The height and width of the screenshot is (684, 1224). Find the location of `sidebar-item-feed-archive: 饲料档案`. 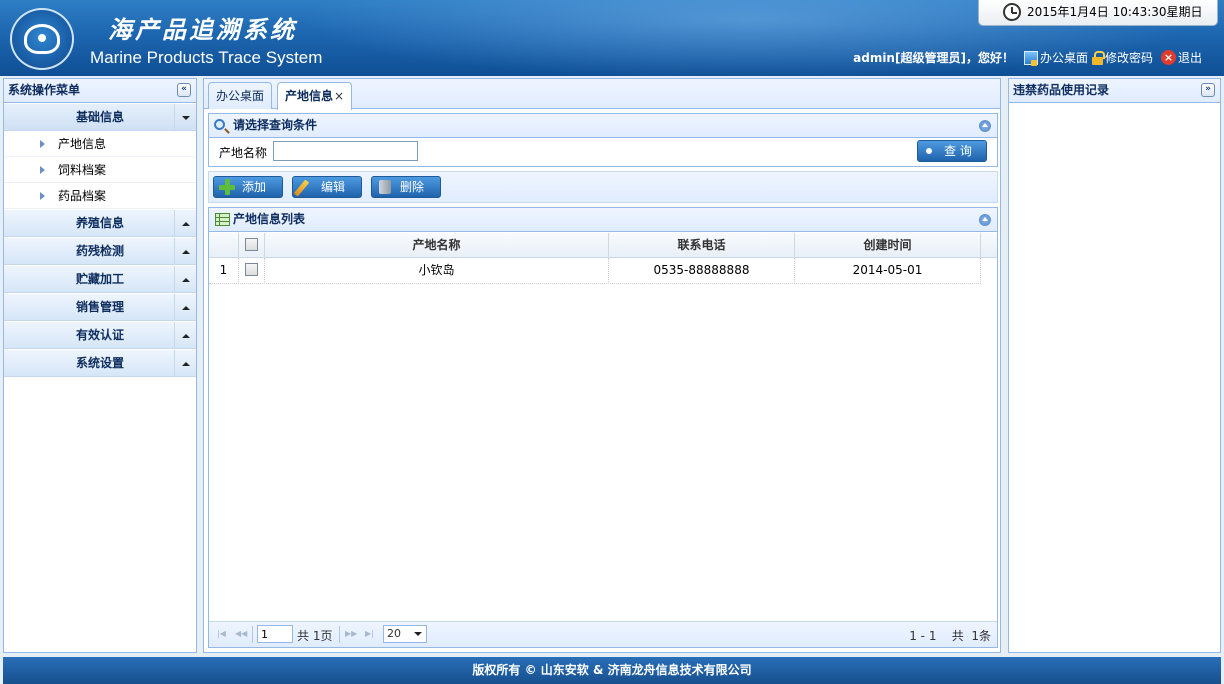

sidebar-item-feed-archive: 饲料档案 is located at coordinates (100, 170).